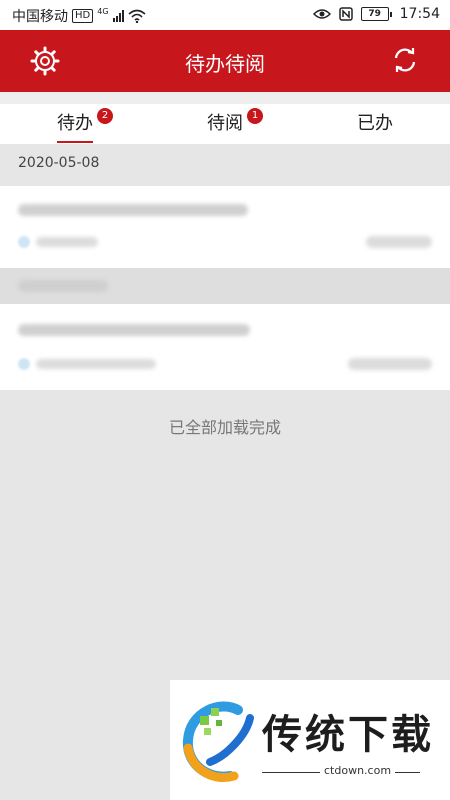  I want to click on load-complete-text: 已全部加载完成, so click(224, 427).